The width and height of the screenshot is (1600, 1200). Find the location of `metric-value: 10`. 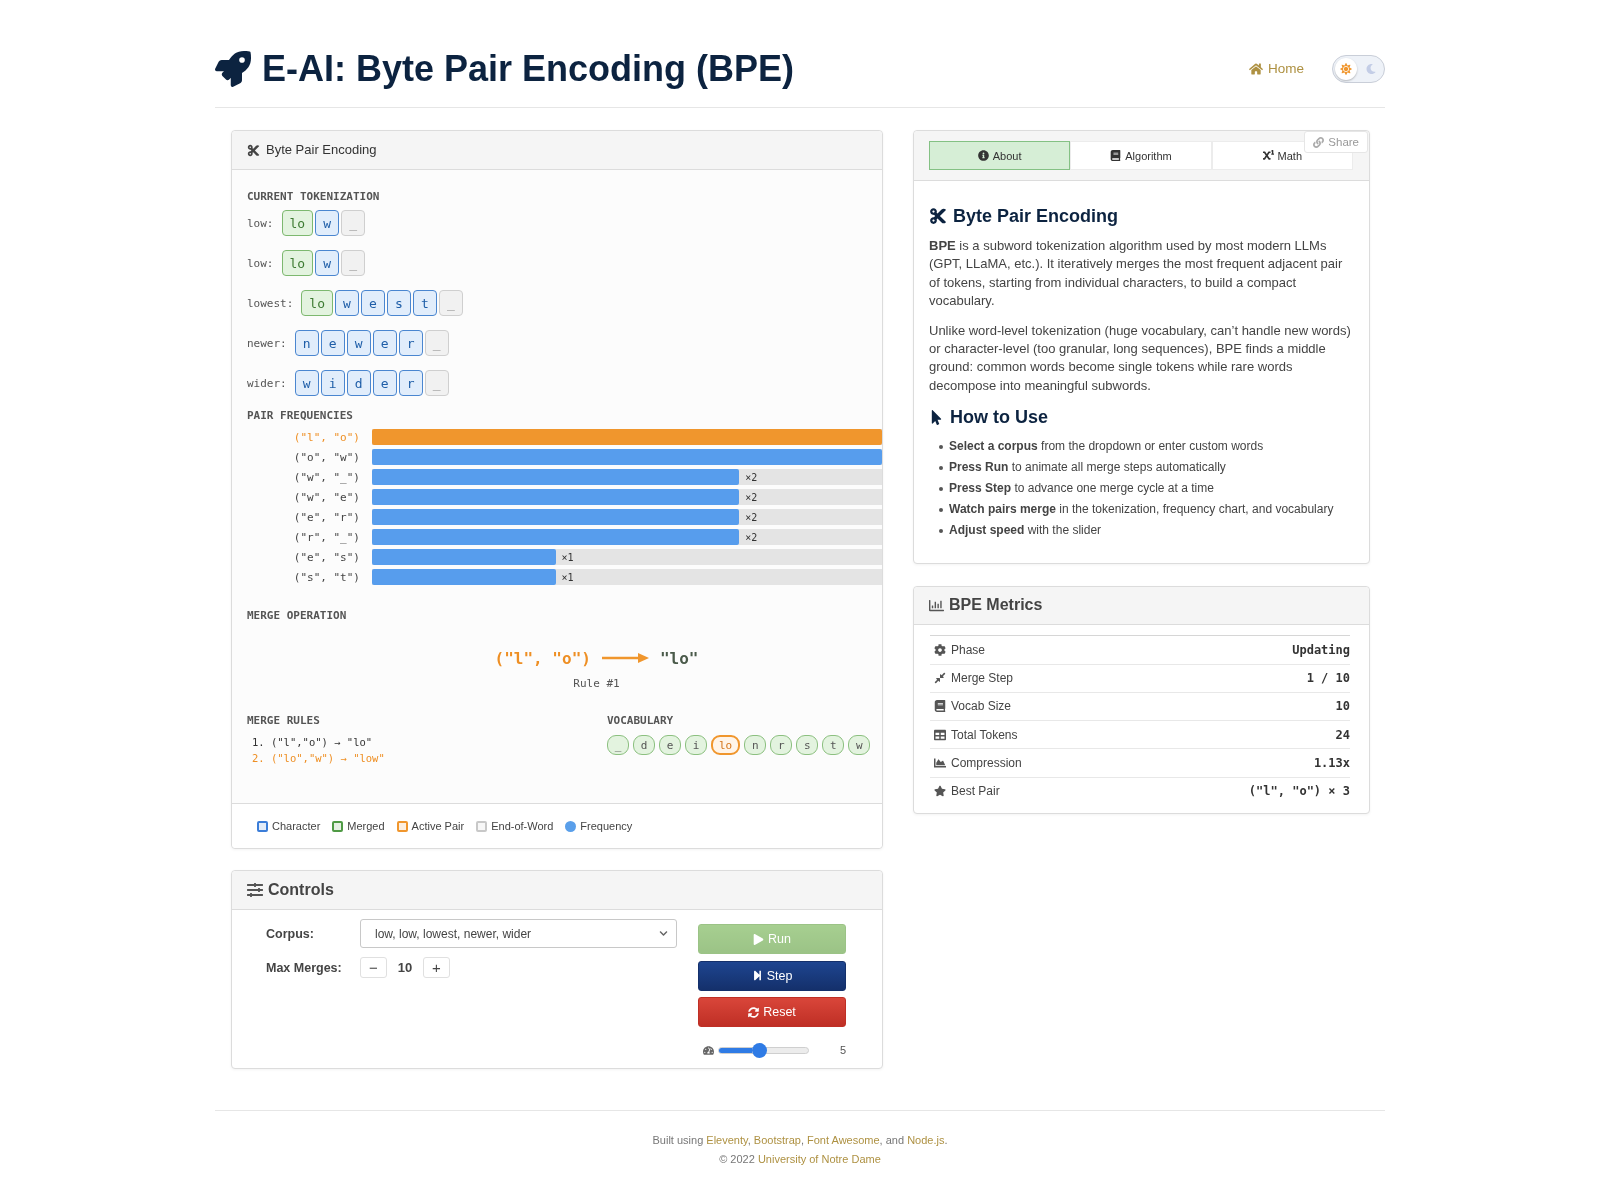

metric-value: 10 is located at coordinates (1342, 706).